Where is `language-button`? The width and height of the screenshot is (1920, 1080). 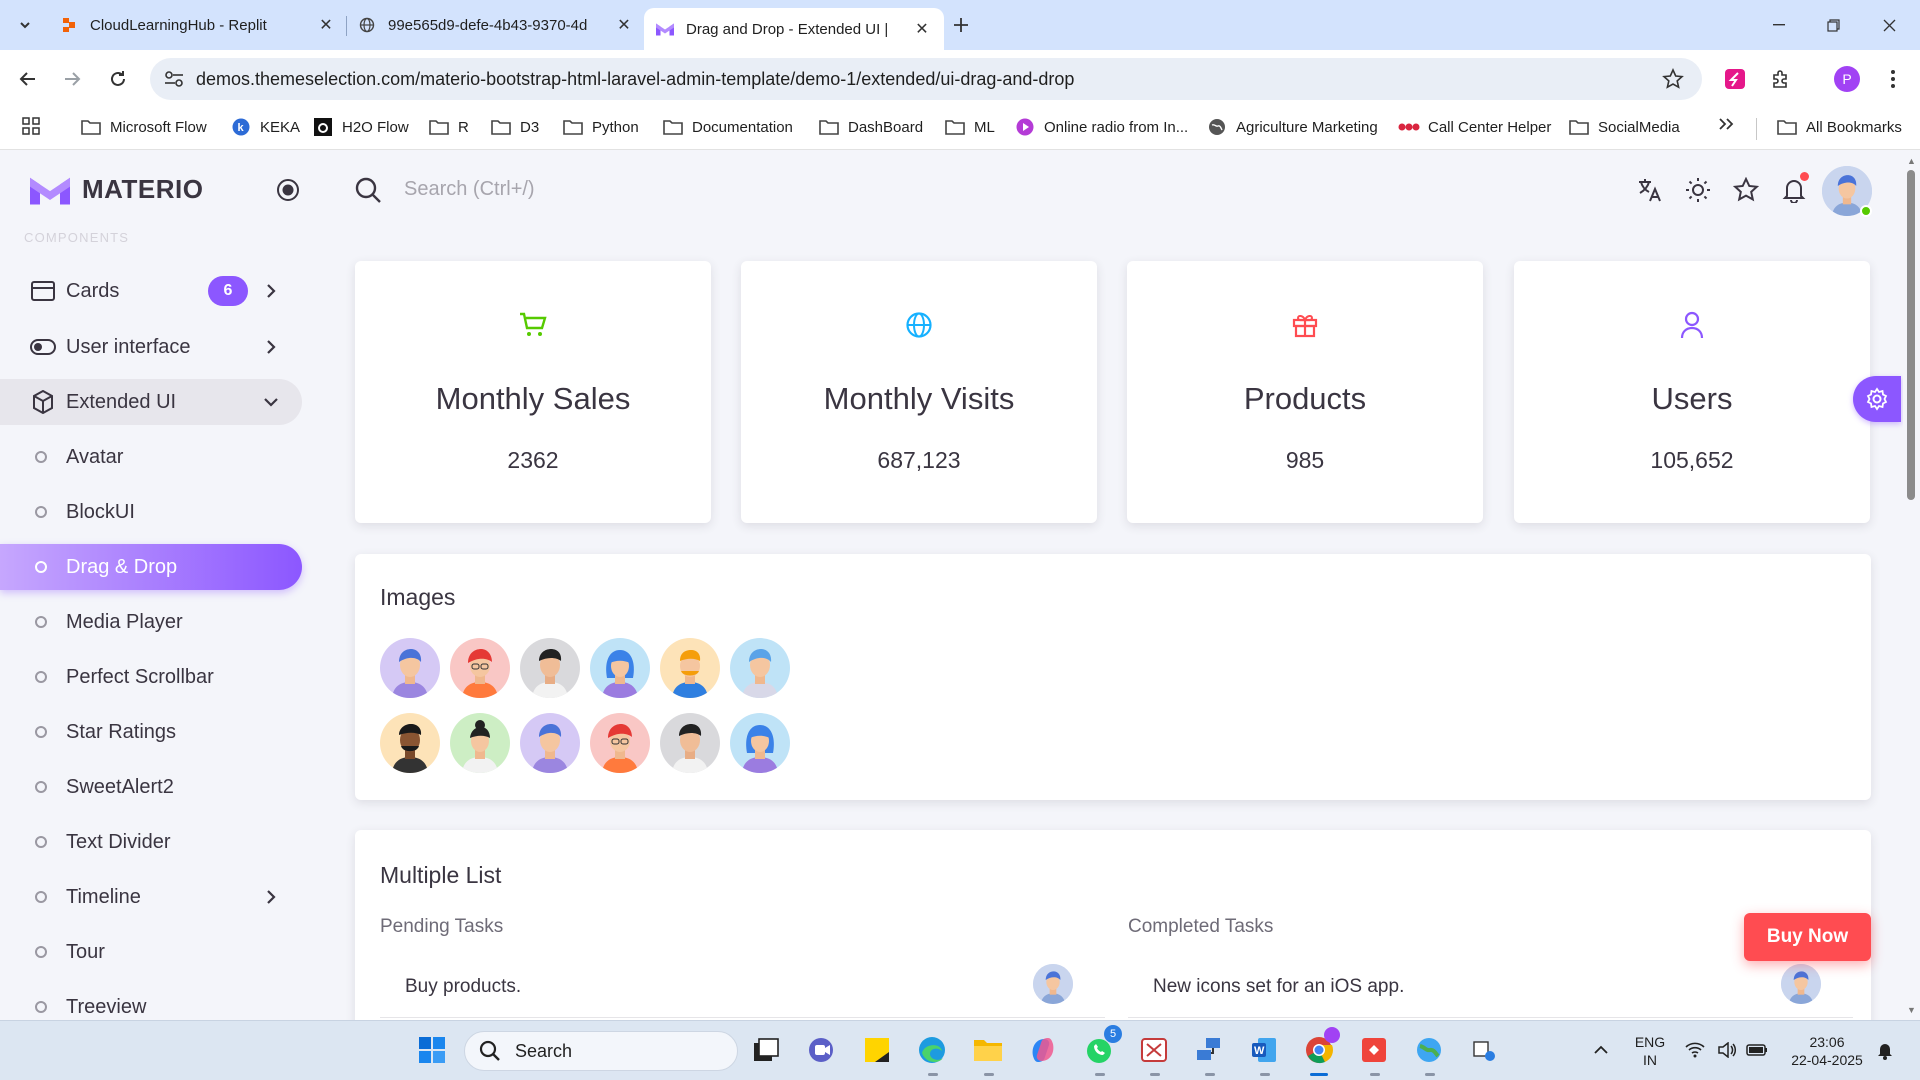
language-button is located at coordinates (1650, 190).